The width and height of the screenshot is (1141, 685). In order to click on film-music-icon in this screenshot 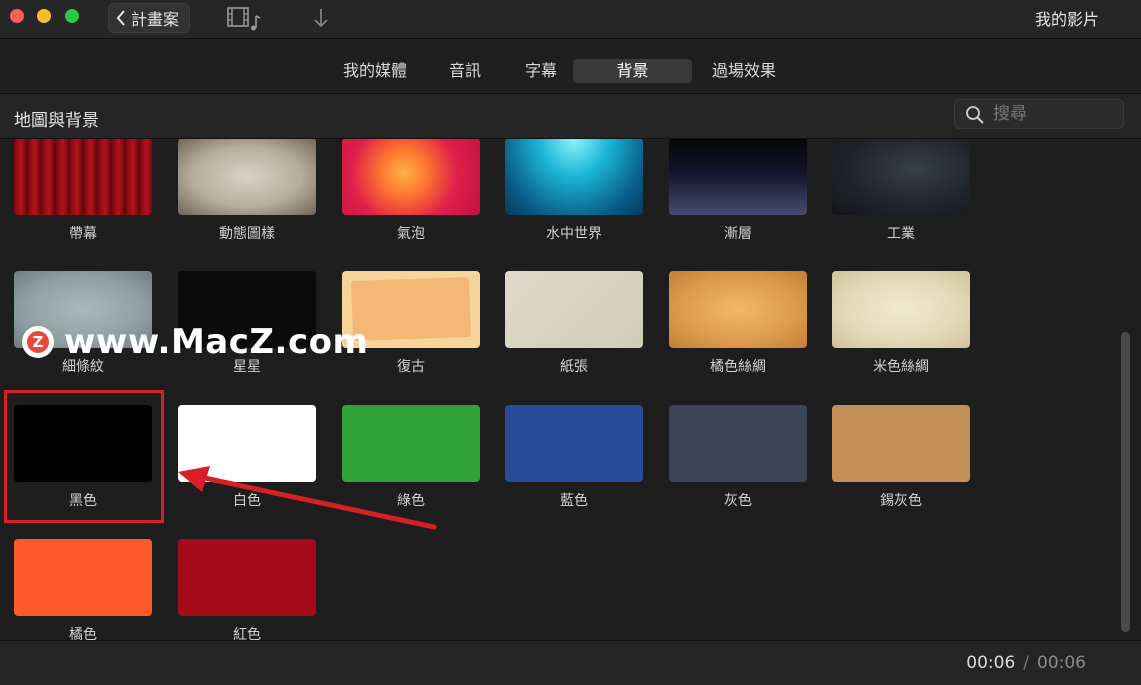, I will do `click(244, 19)`.